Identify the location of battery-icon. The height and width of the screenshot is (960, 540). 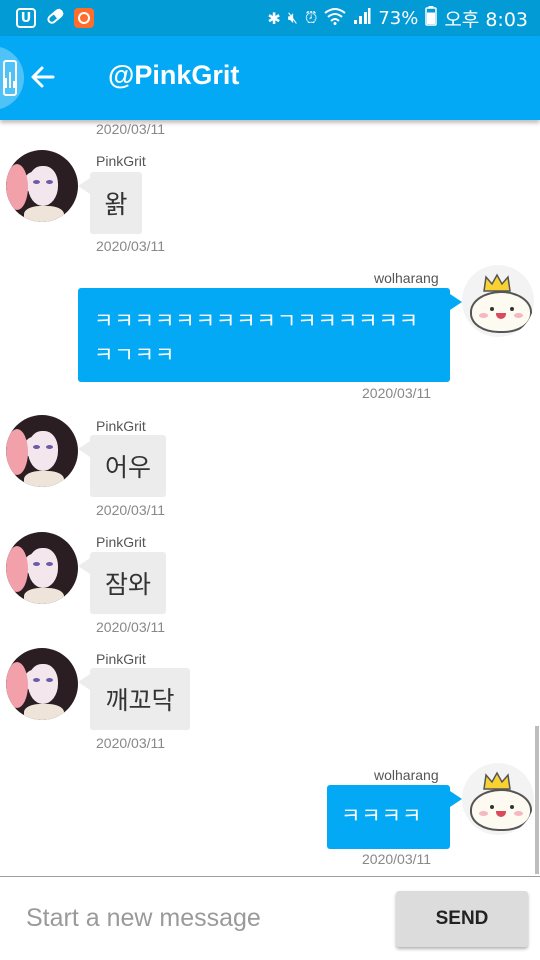
(431, 18).